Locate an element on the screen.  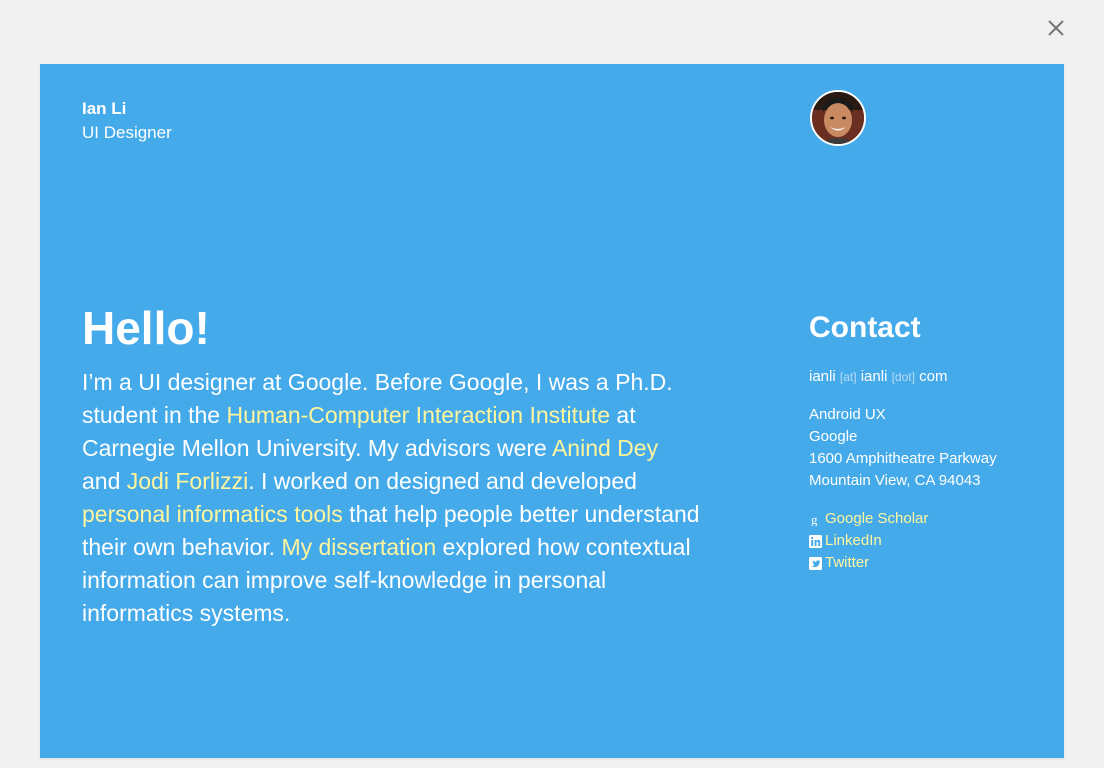
google-scholar-icon: g is located at coordinates (814, 519).